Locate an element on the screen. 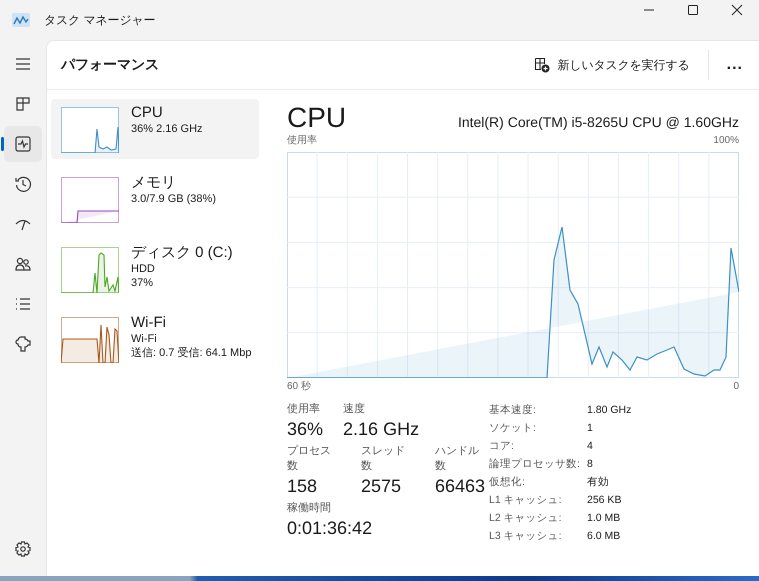 Image resolution: width=759 pixels, height=581 pixels. new-task-icon is located at coordinates (542, 65).